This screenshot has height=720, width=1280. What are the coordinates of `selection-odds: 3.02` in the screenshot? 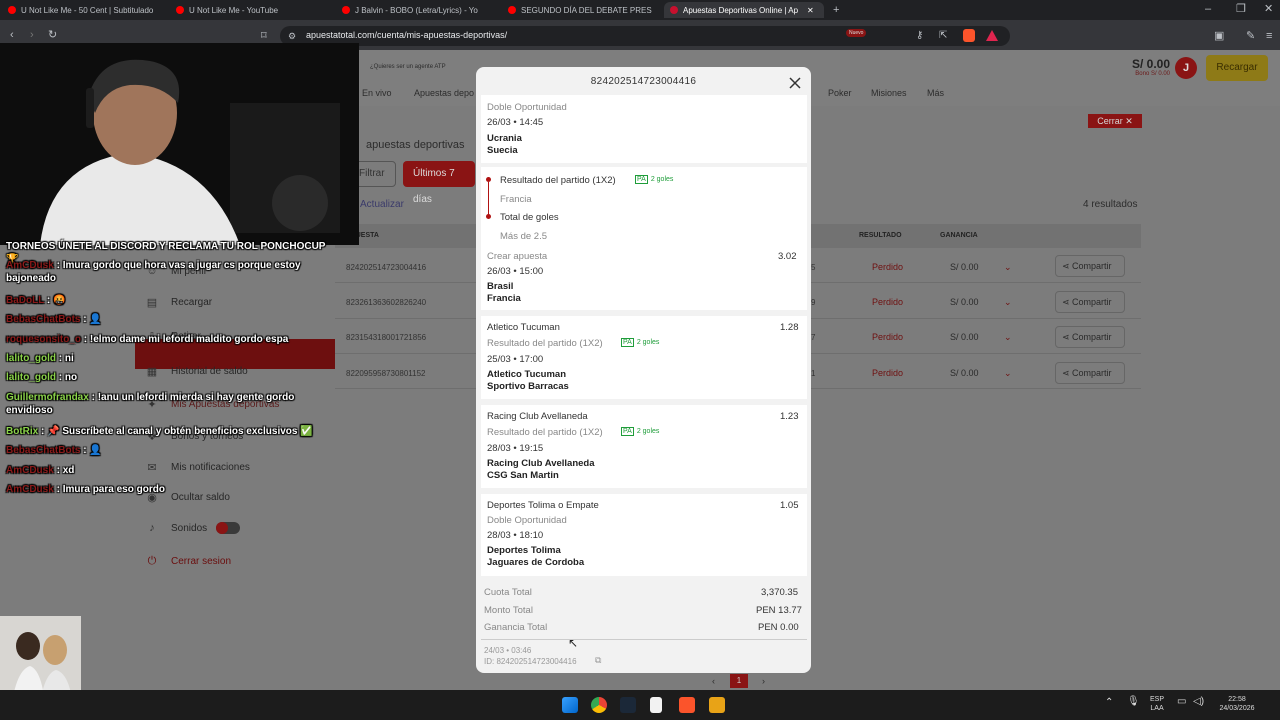 It's located at (787, 256).